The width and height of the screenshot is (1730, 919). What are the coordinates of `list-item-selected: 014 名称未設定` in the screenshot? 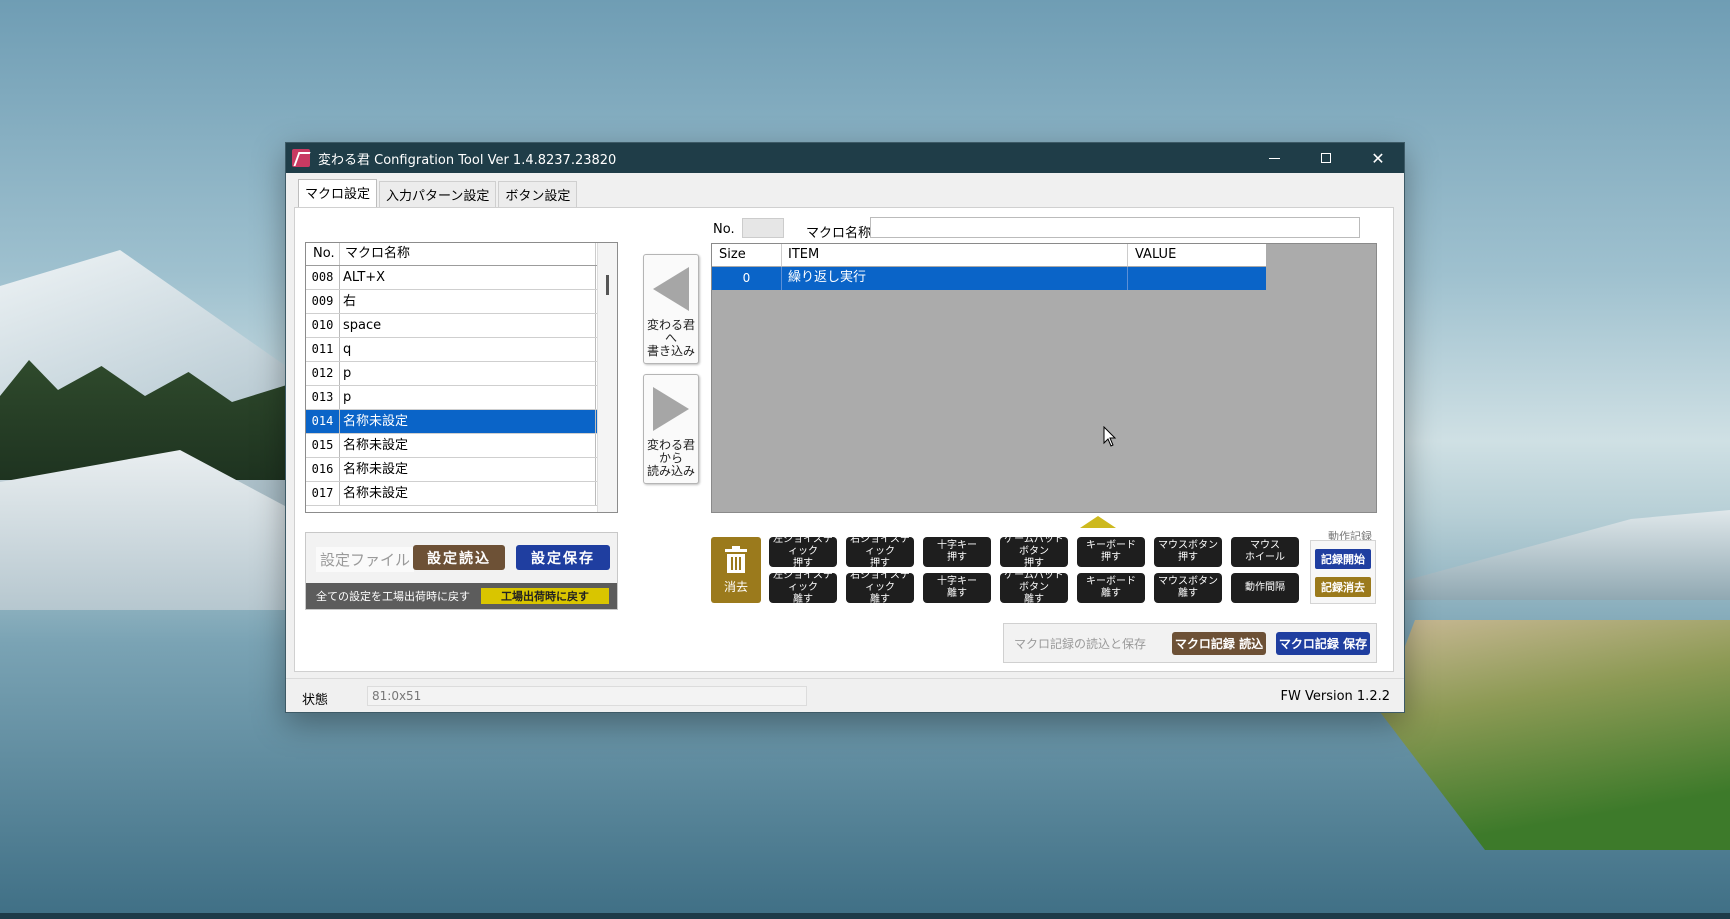 It's located at (461, 422).